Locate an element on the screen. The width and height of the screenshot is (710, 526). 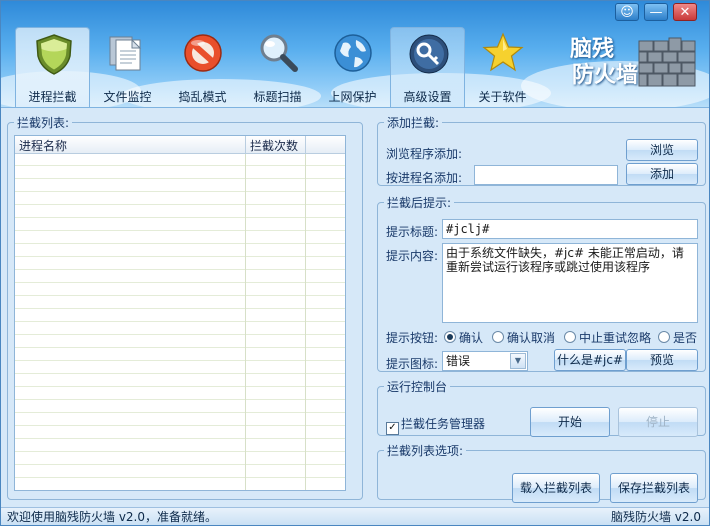
tab-label: 进程拦截 is located at coordinates (52, 97).